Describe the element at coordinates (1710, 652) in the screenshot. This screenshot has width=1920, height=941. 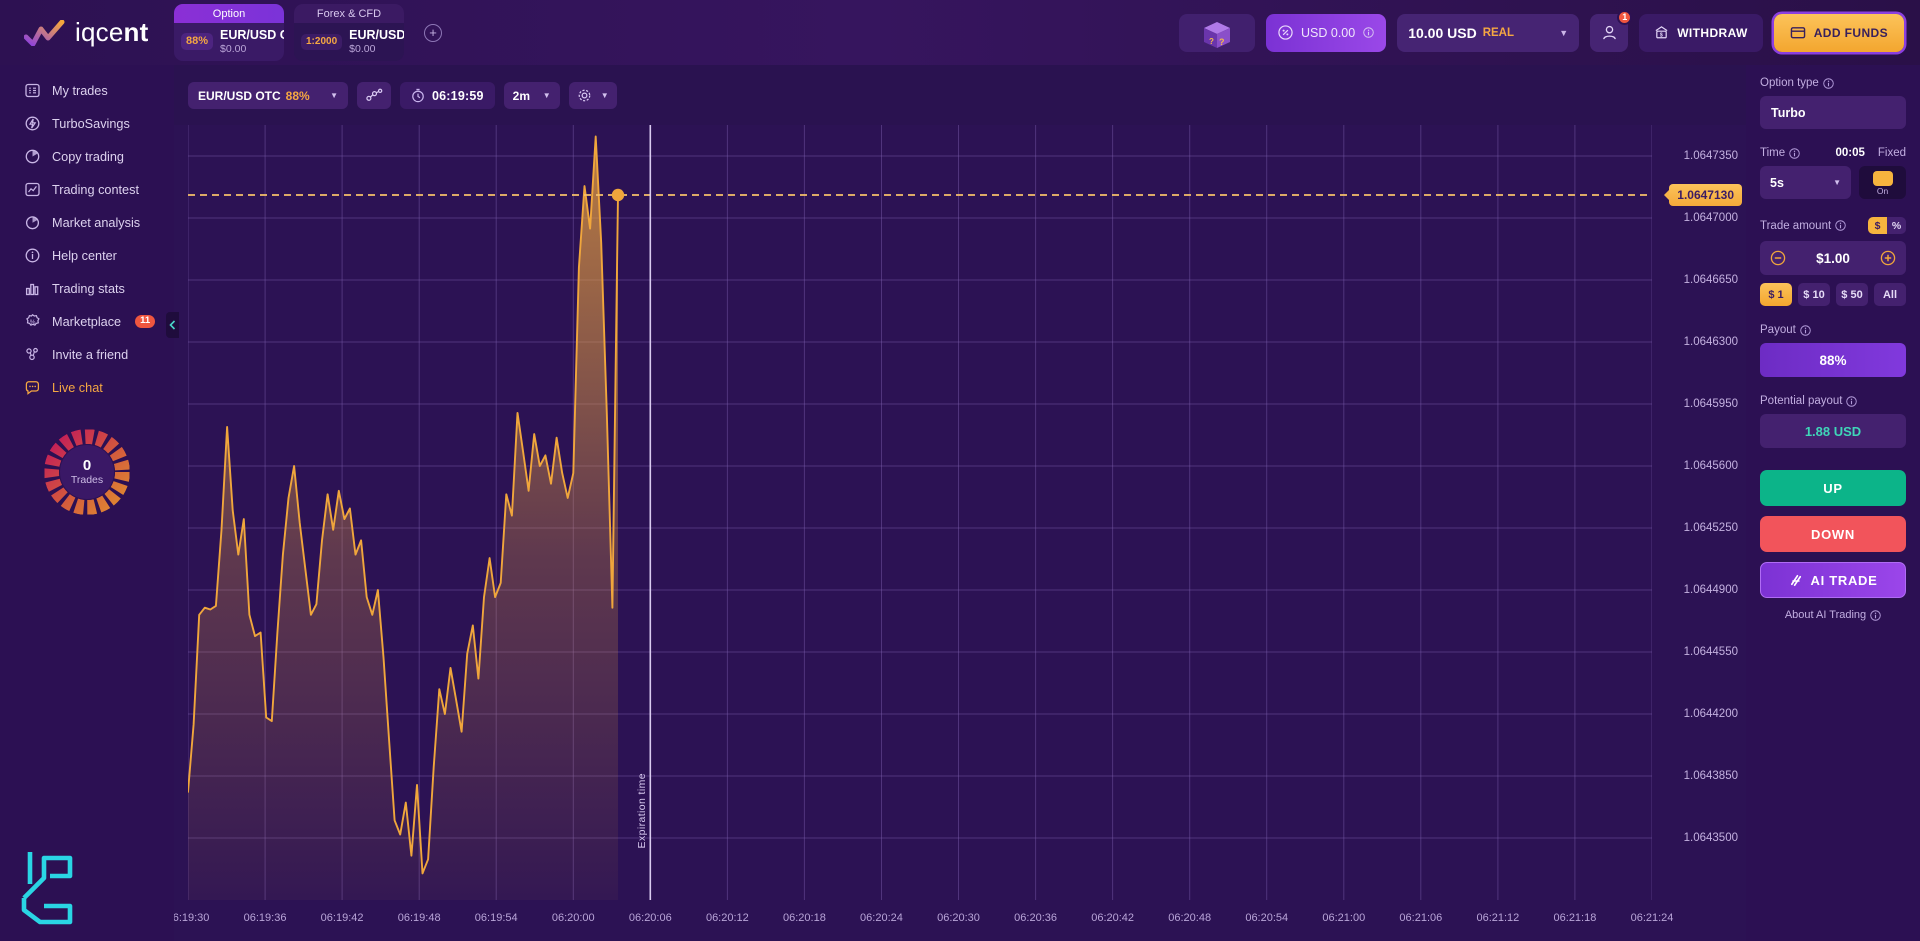
I see `price-axis-tick: 1.0644550` at that location.